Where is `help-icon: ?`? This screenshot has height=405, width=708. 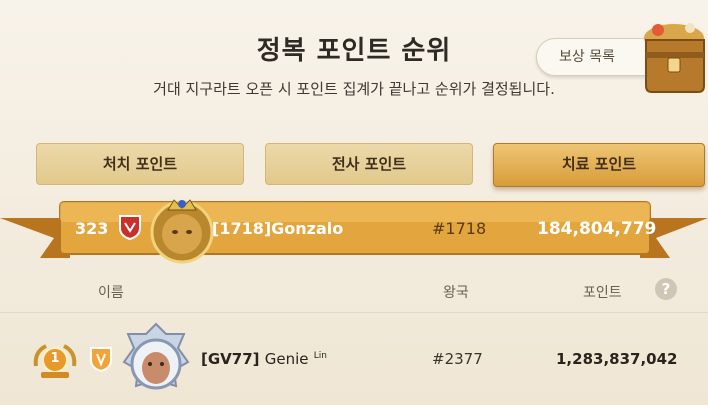 help-icon: ? is located at coordinates (666, 289).